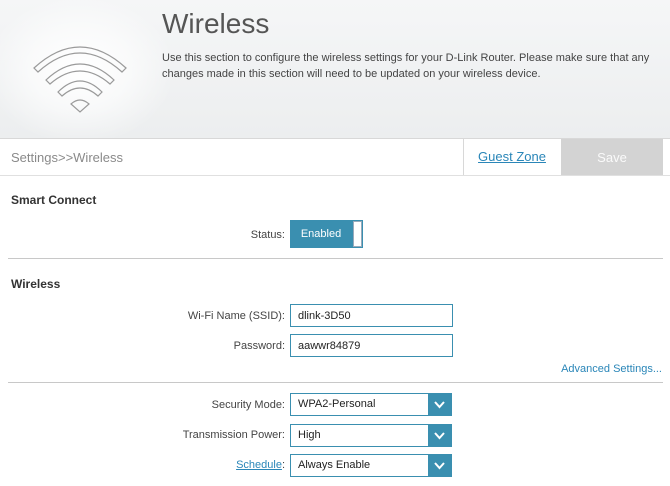 This screenshot has height=486, width=670. I want to click on security-mode-select: WPA2-Personal, so click(371, 404).